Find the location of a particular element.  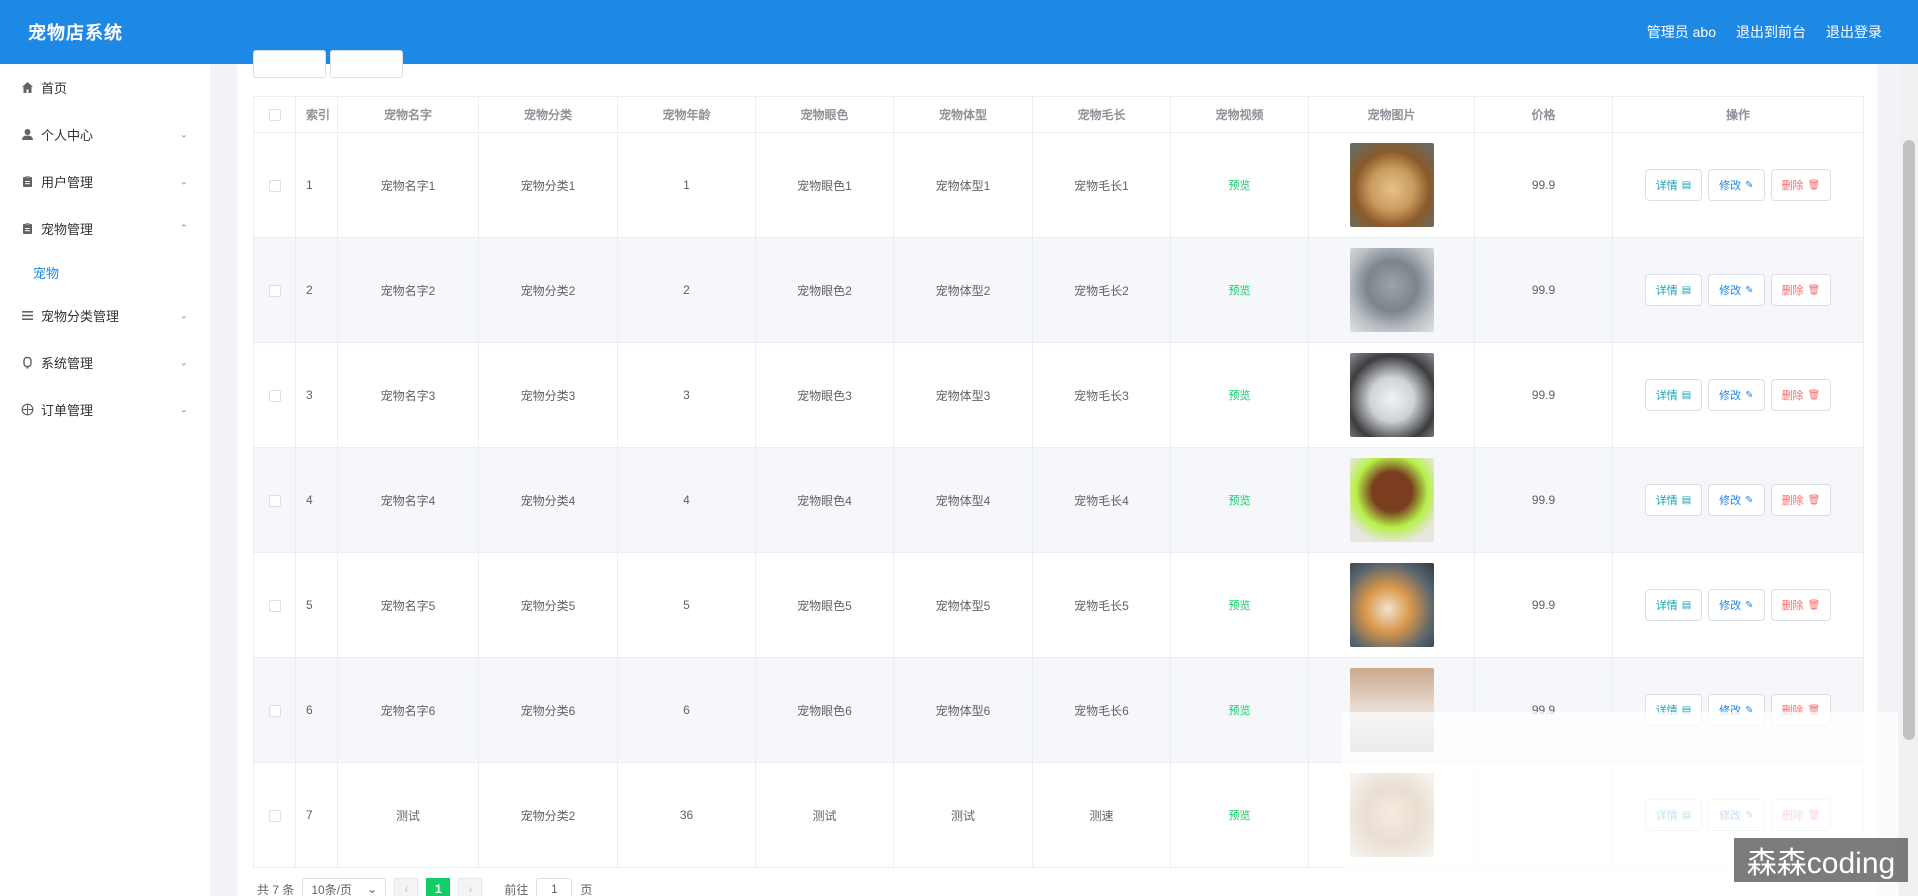

sidebar-item-users: 用户管理 ⌄ is located at coordinates (105, 181).